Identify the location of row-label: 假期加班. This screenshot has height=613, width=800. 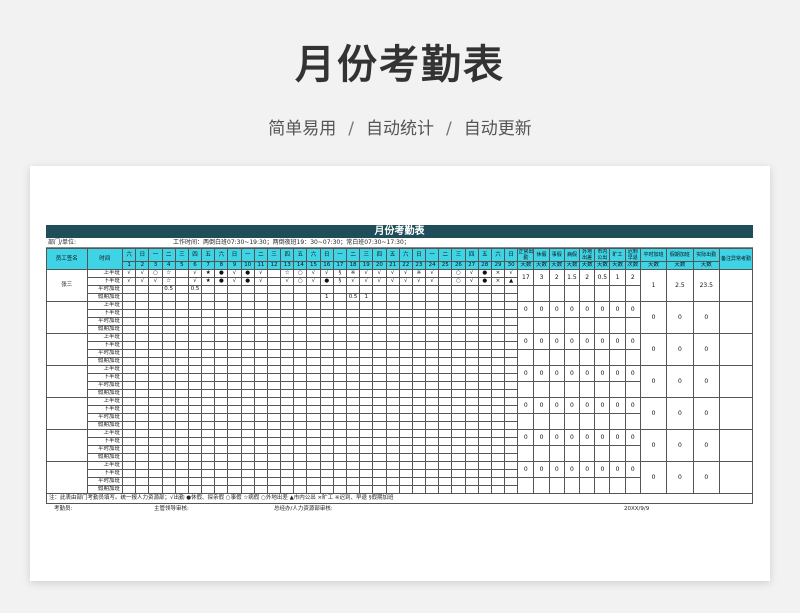
(105, 457).